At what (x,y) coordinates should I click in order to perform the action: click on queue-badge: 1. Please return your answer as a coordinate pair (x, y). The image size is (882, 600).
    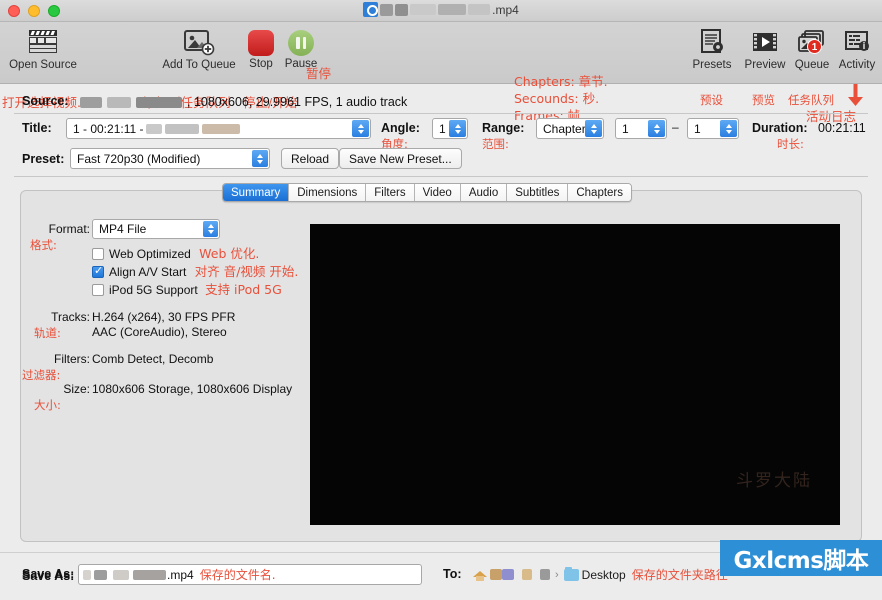
    Looking at the image, I should click on (814, 46).